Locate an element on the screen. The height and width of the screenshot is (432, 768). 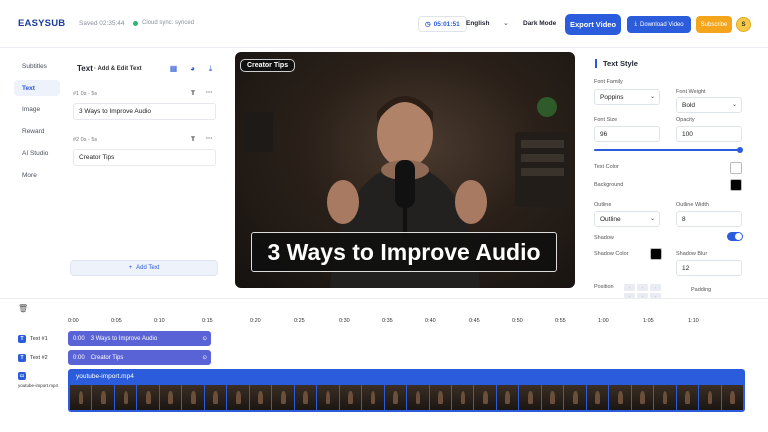
shadow-color-label: Shadow Color is located at coordinates (611, 254).